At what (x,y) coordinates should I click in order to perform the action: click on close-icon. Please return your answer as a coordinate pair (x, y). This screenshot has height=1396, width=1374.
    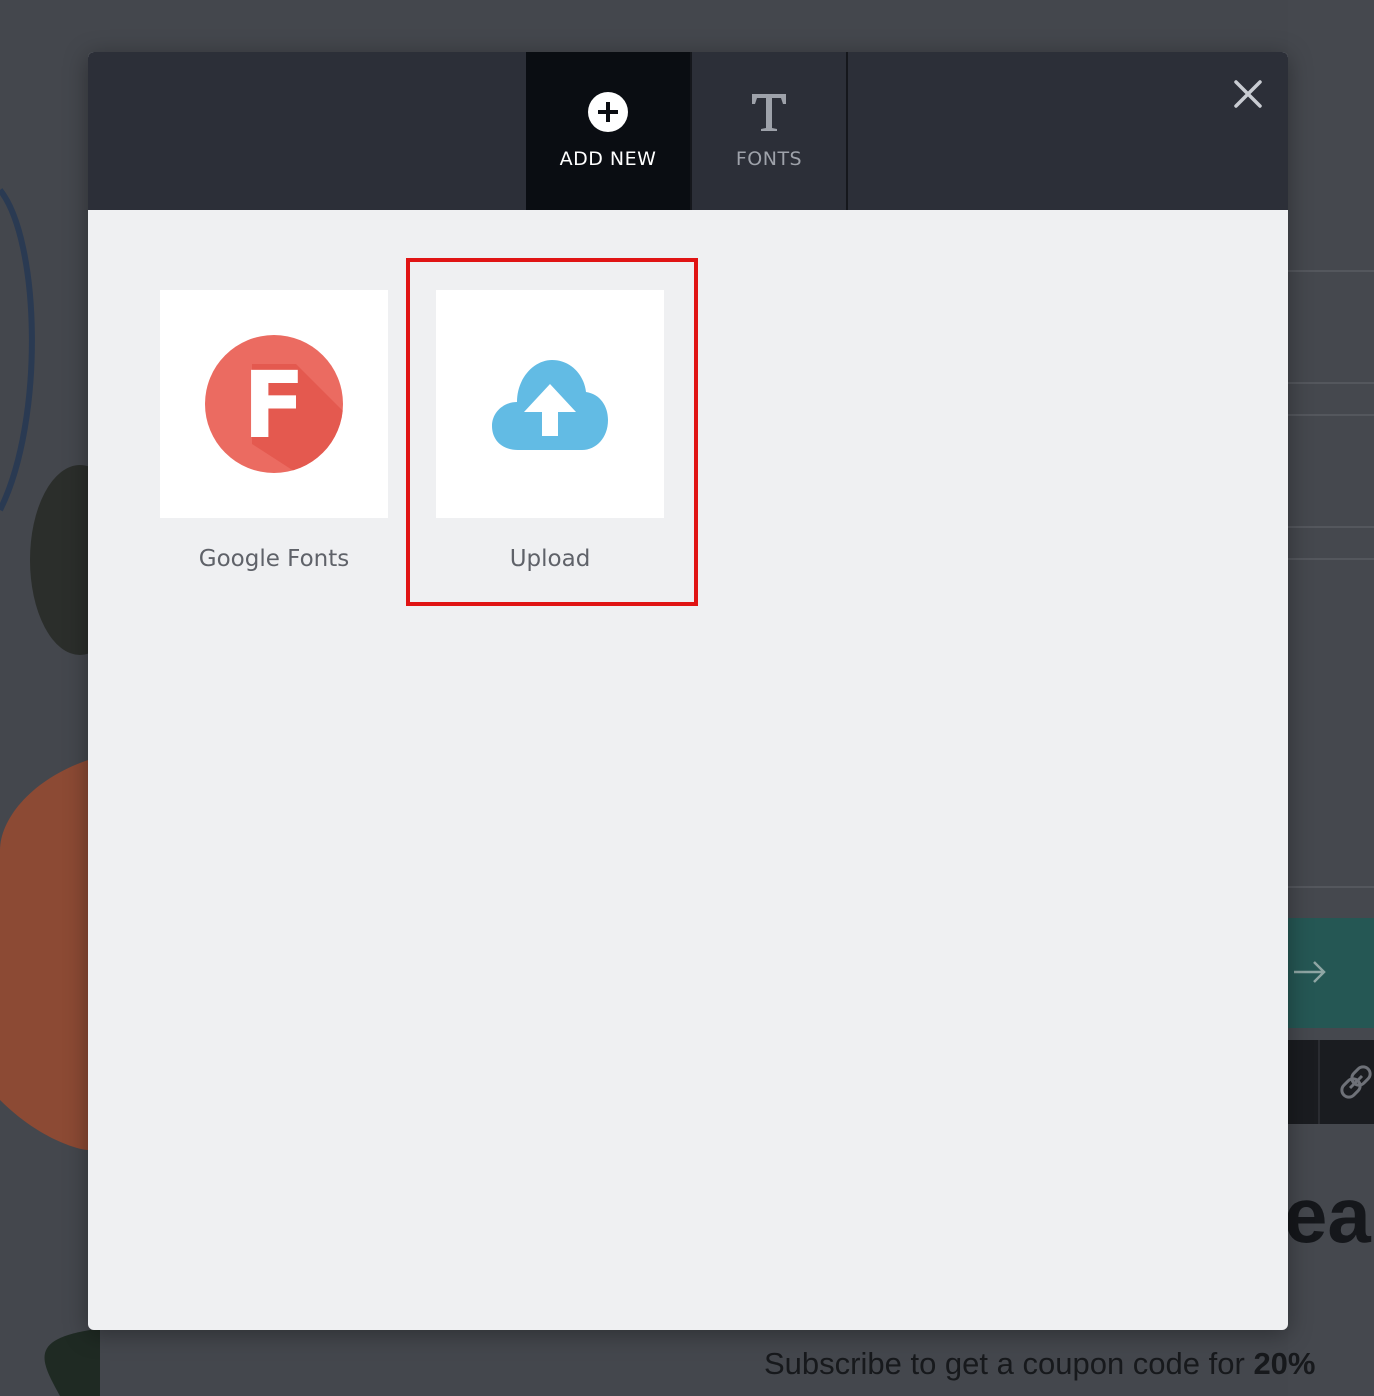
    Looking at the image, I should click on (1248, 94).